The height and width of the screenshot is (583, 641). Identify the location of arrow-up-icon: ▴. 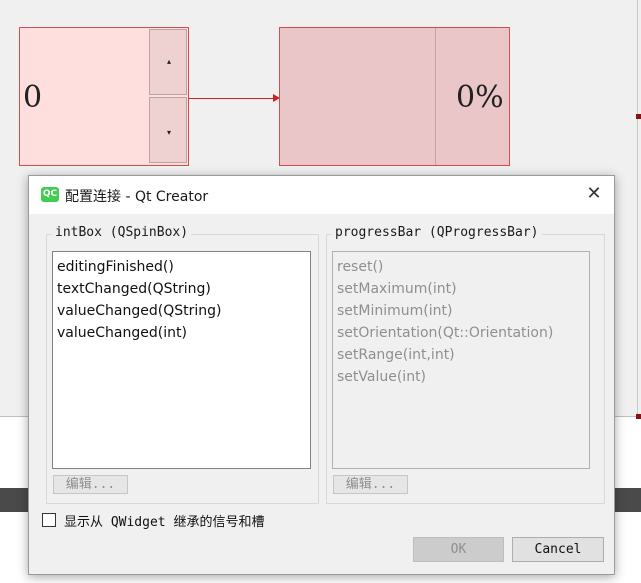
(168, 61).